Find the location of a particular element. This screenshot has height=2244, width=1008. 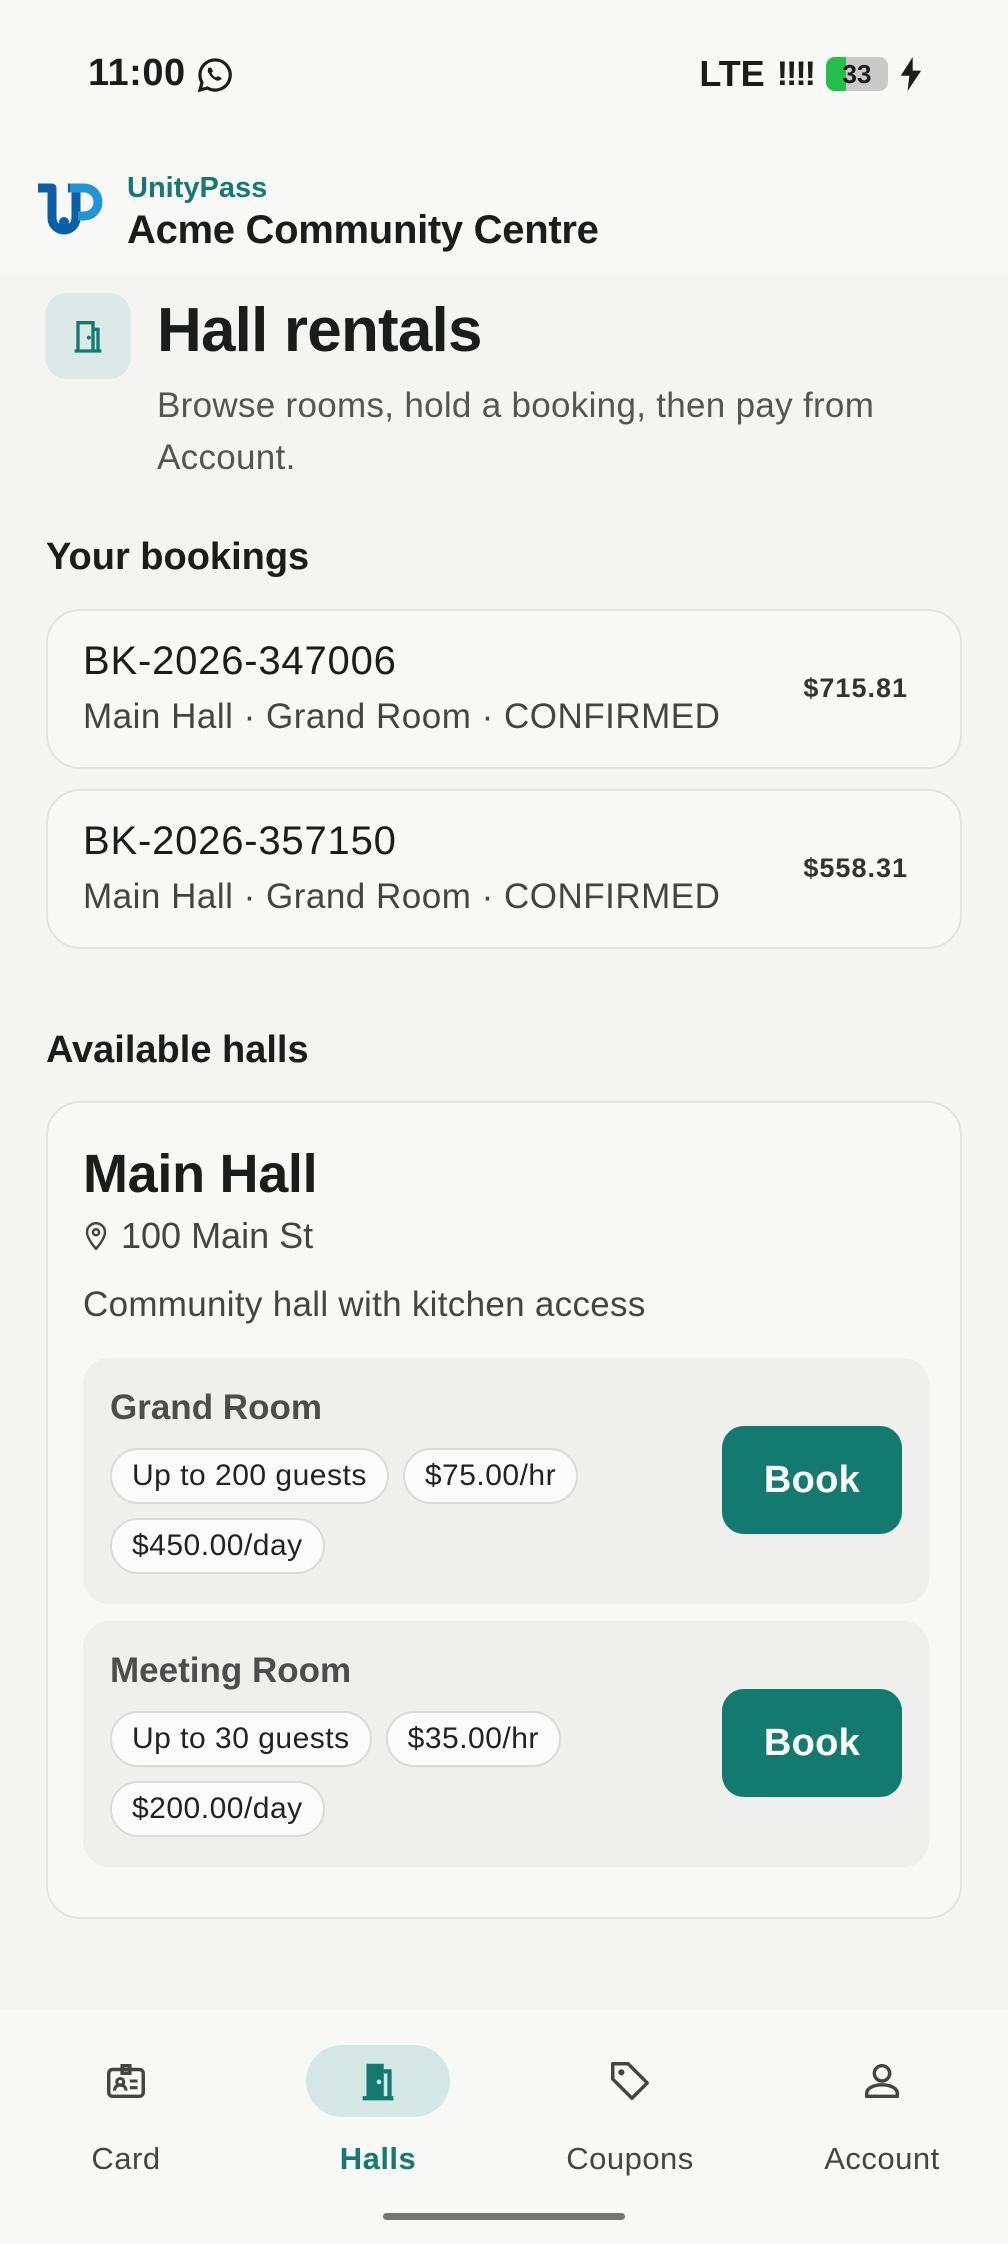

hall-description: Community hall with kitchen access is located at coordinates (364, 1304).